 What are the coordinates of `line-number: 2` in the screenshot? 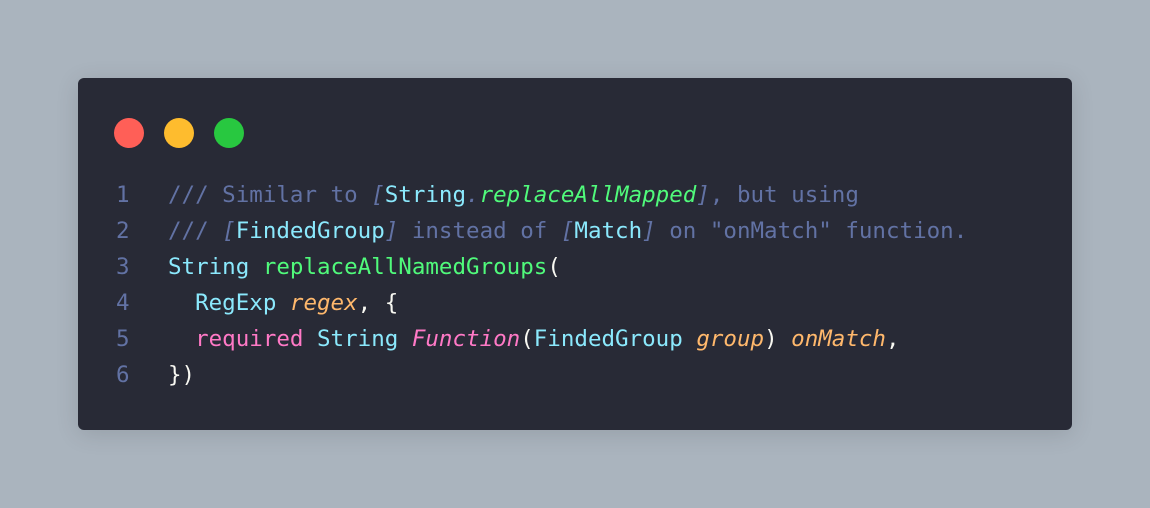 It's located at (123, 231).